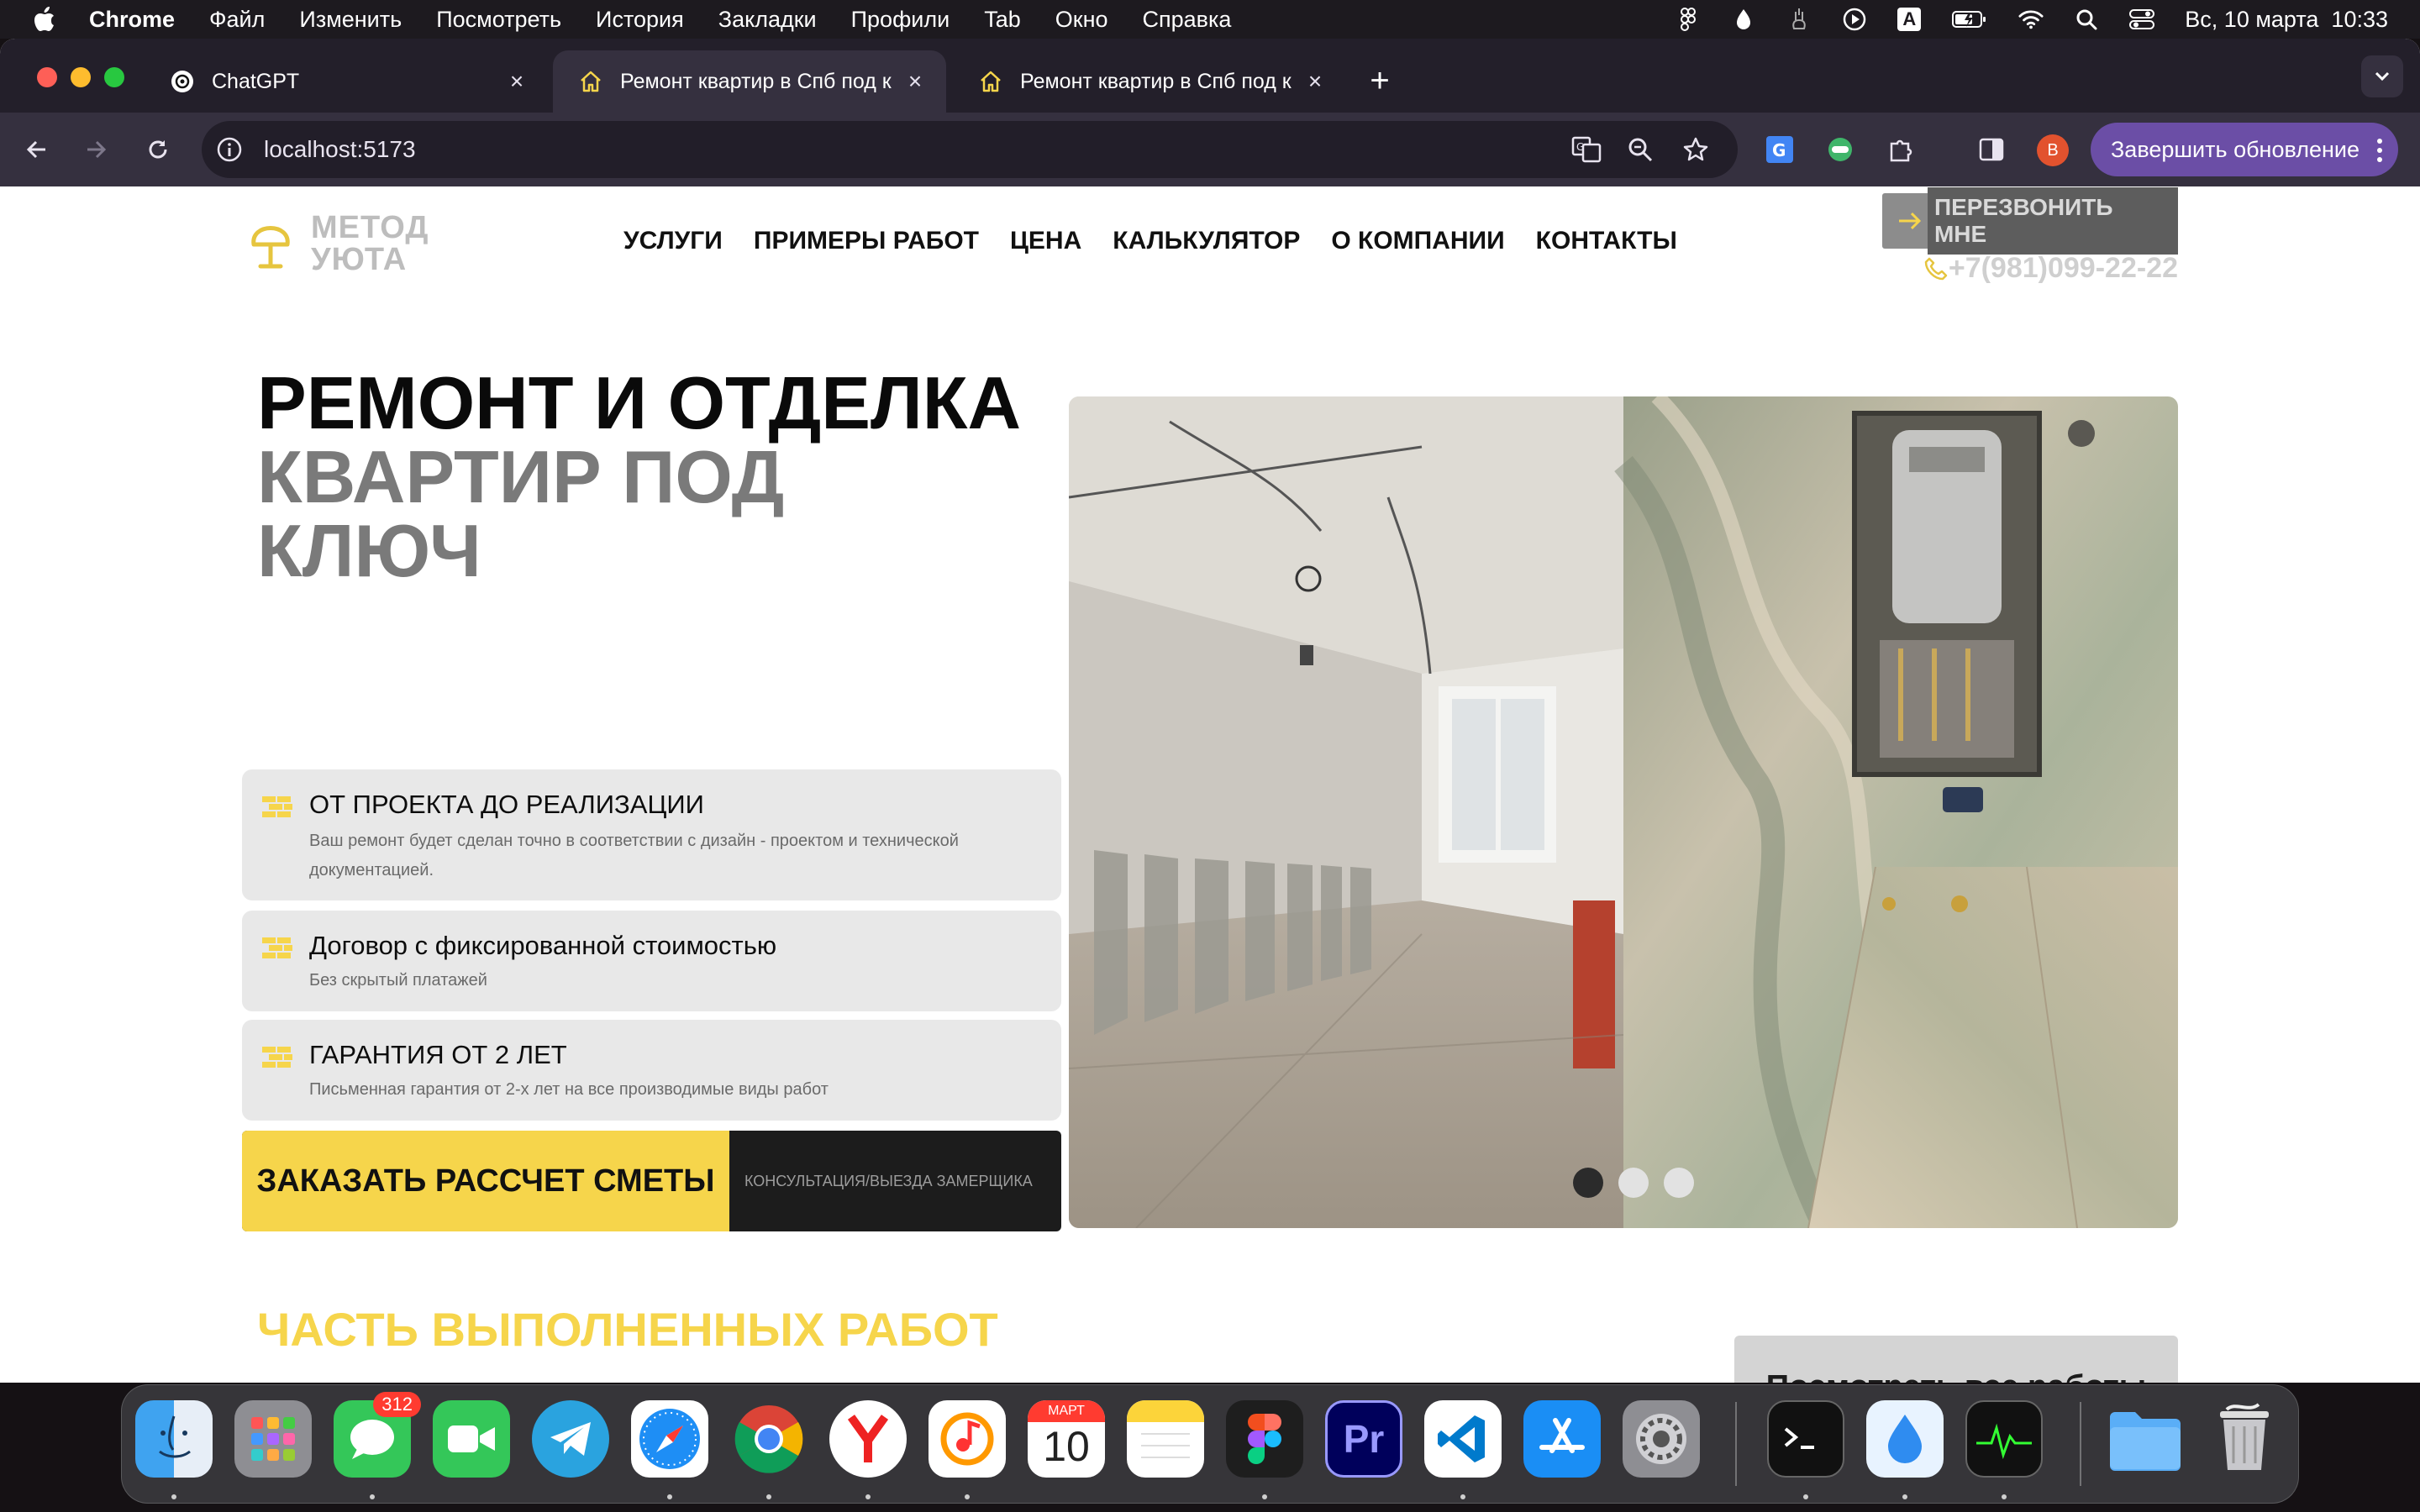 This screenshot has height=1512, width=2420. I want to click on system-settings-icon, so click(1661, 1439).